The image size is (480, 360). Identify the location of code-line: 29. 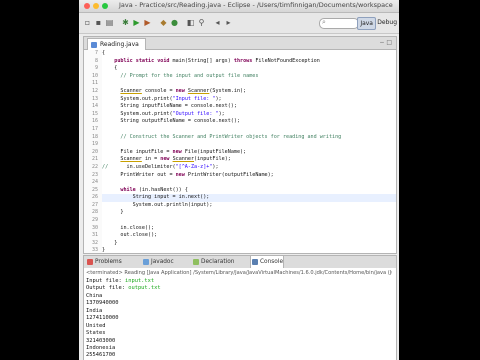
(244, 221).